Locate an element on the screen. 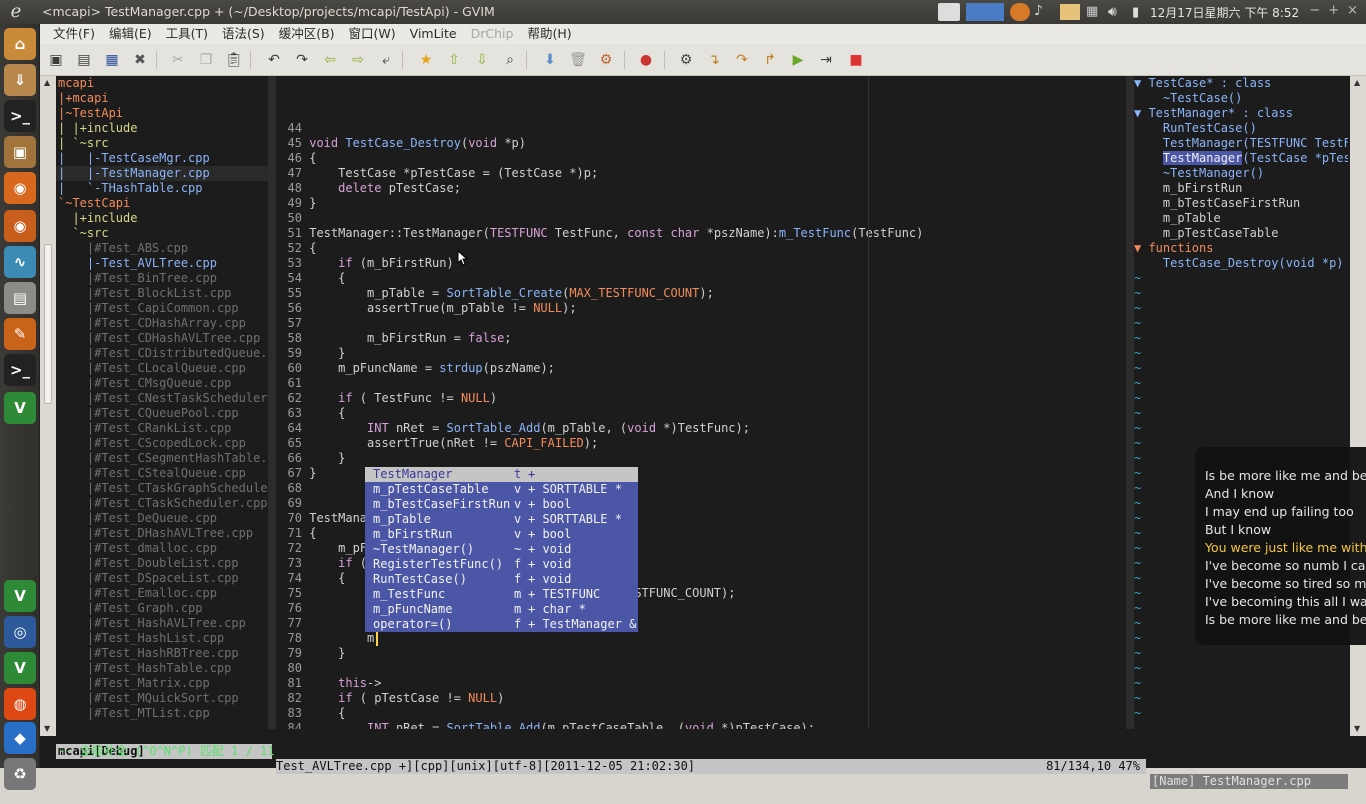 This screenshot has width=1366, height=804. menu-item-4: 缓冲区(B) is located at coordinates (307, 34).